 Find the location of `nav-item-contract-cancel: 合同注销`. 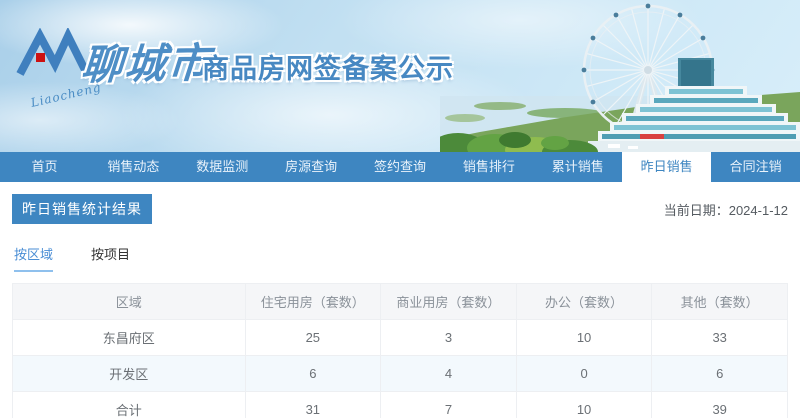

nav-item-contract-cancel: 合同注销 is located at coordinates (755, 167).